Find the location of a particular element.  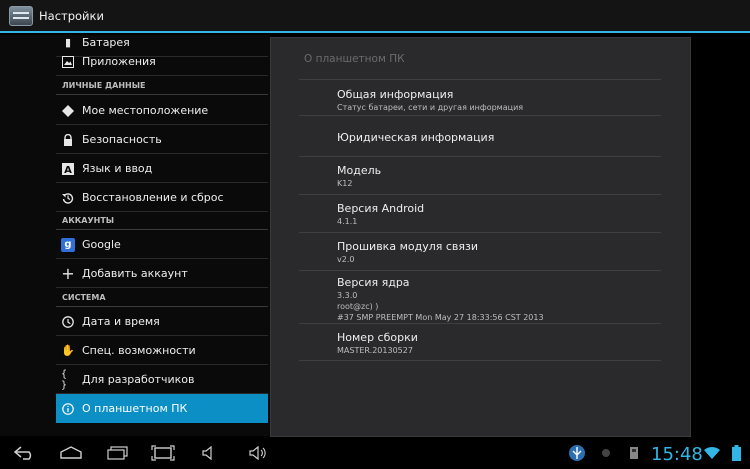

volume-down-button is located at coordinates (210, 453).